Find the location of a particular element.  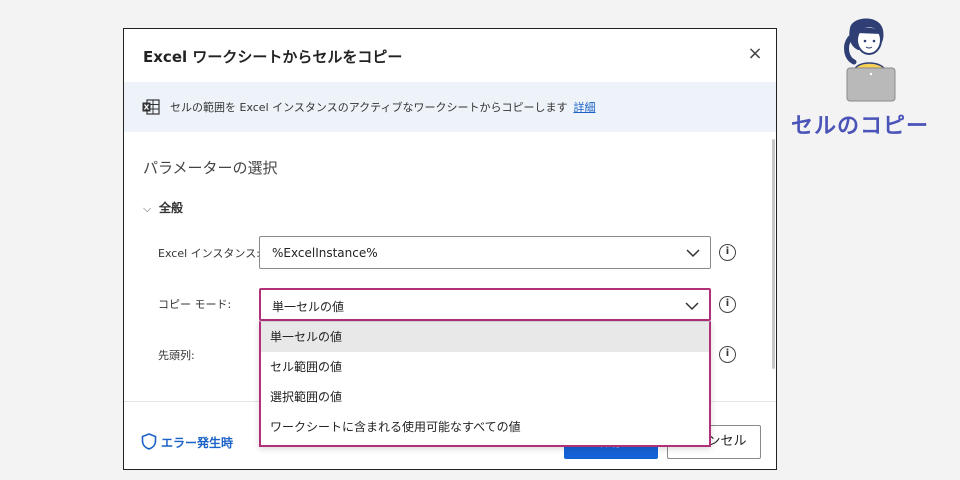

chevron-down-icon: ⌵ is located at coordinates (147, 208).